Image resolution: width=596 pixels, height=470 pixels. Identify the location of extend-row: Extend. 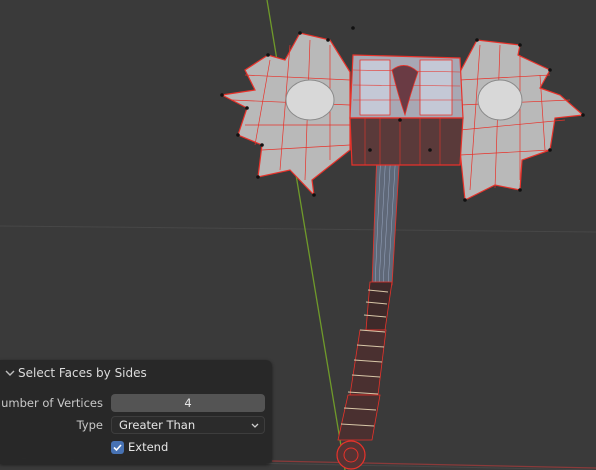
(136, 447).